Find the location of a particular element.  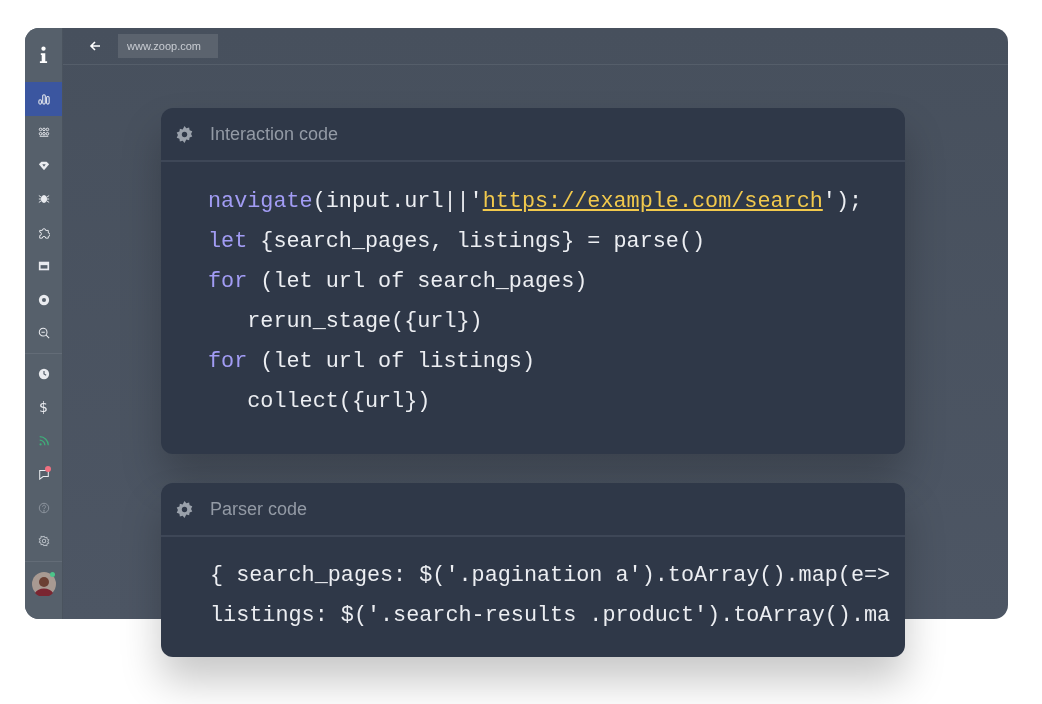

info-logo-icon is located at coordinates (43, 55).